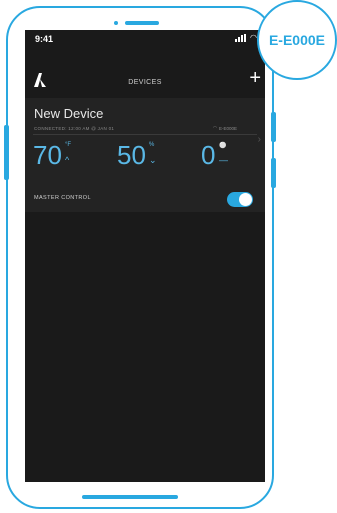 This screenshot has height=513, width=337. Describe the element at coordinates (208, 155) in the screenshot. I see `fan-value: 0` at that location.